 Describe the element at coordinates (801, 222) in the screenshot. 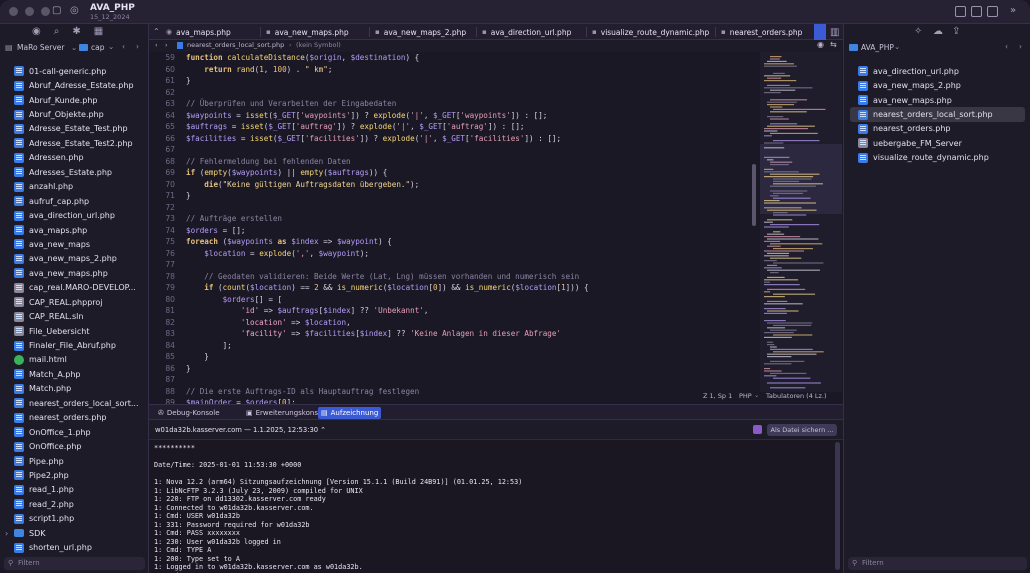

I see `minimap` at that location.